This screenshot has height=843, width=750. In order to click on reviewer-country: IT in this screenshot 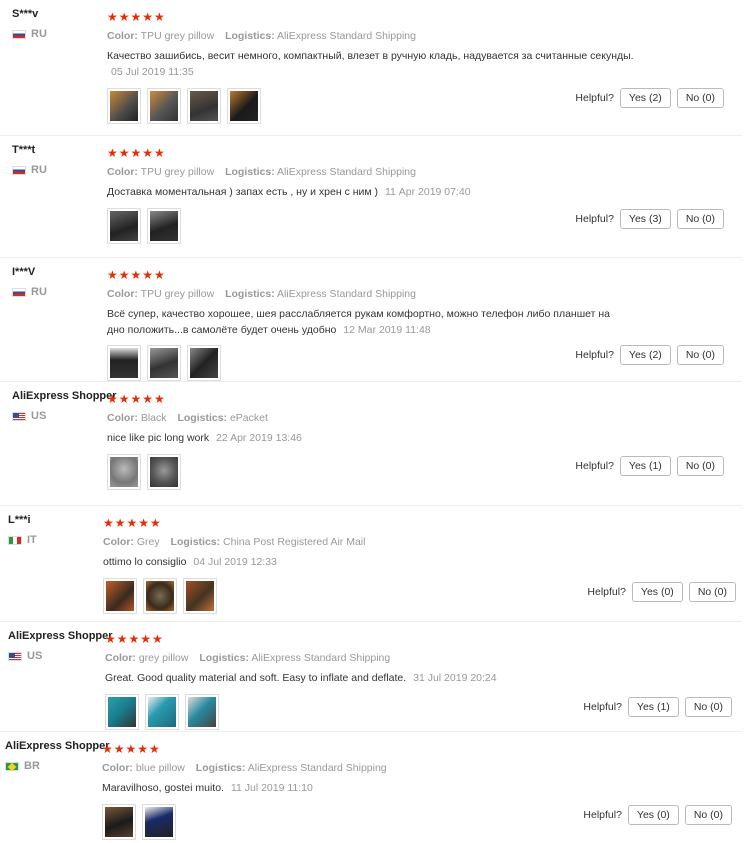, I will do `click(22, 540)`.